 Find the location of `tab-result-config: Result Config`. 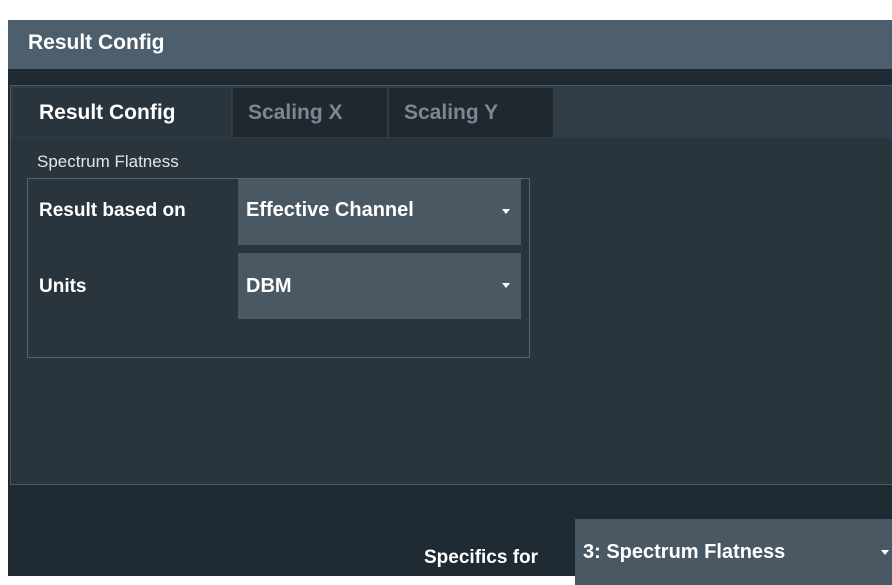

tab-result-config: Result Config is located at coordinates (122, 112).